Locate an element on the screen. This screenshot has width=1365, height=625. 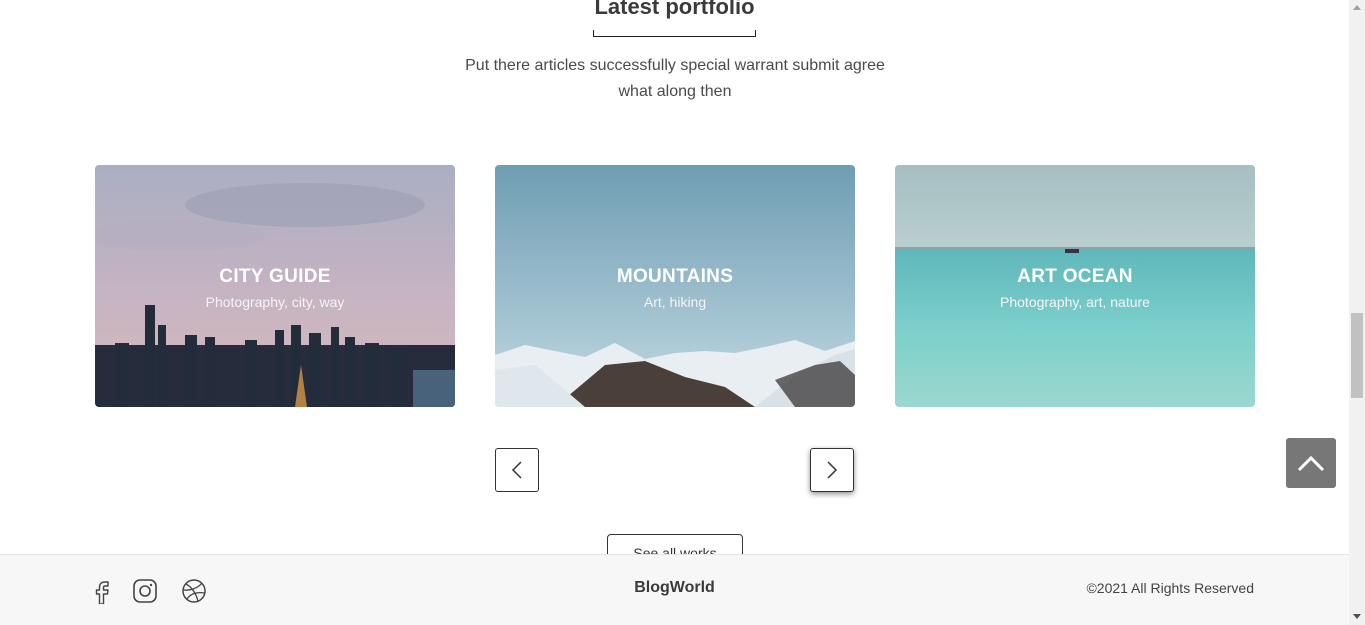
card-title: CITY GUIDE is located at coordinates (275, 276).